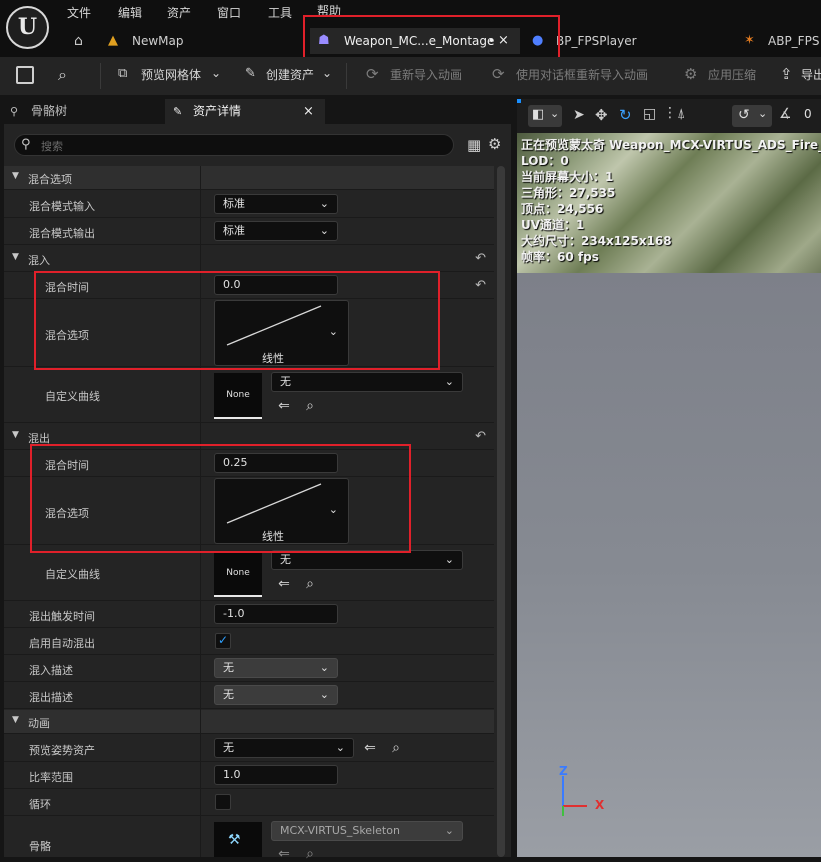 The width and height of the screenshot is (821, 862). Describe the element at coordinates (276, 614) in the screenshot. I see `blend-out-trigger-input: -1.0` at that location.